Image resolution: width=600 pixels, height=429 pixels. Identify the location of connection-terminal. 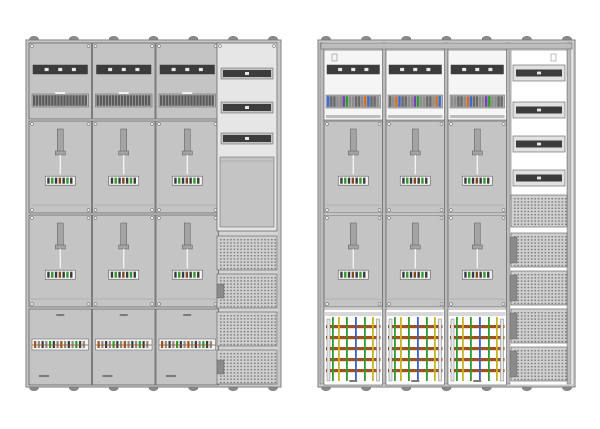
(136, 344).